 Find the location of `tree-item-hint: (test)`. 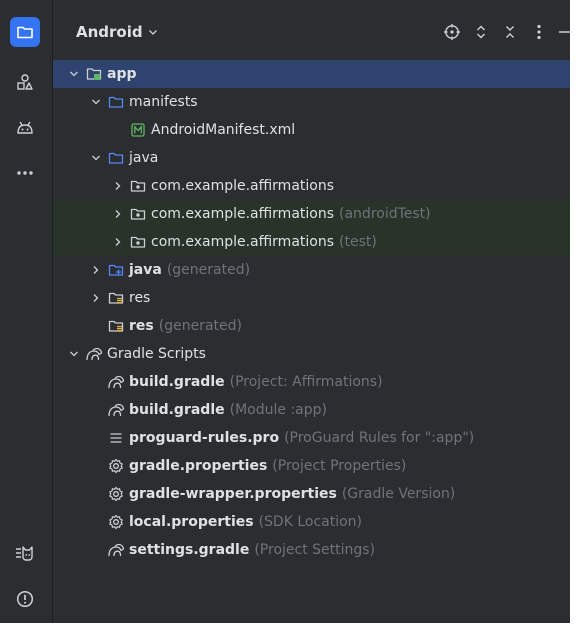

tree-item-hint: (test) is located at coordinates (358, 242).